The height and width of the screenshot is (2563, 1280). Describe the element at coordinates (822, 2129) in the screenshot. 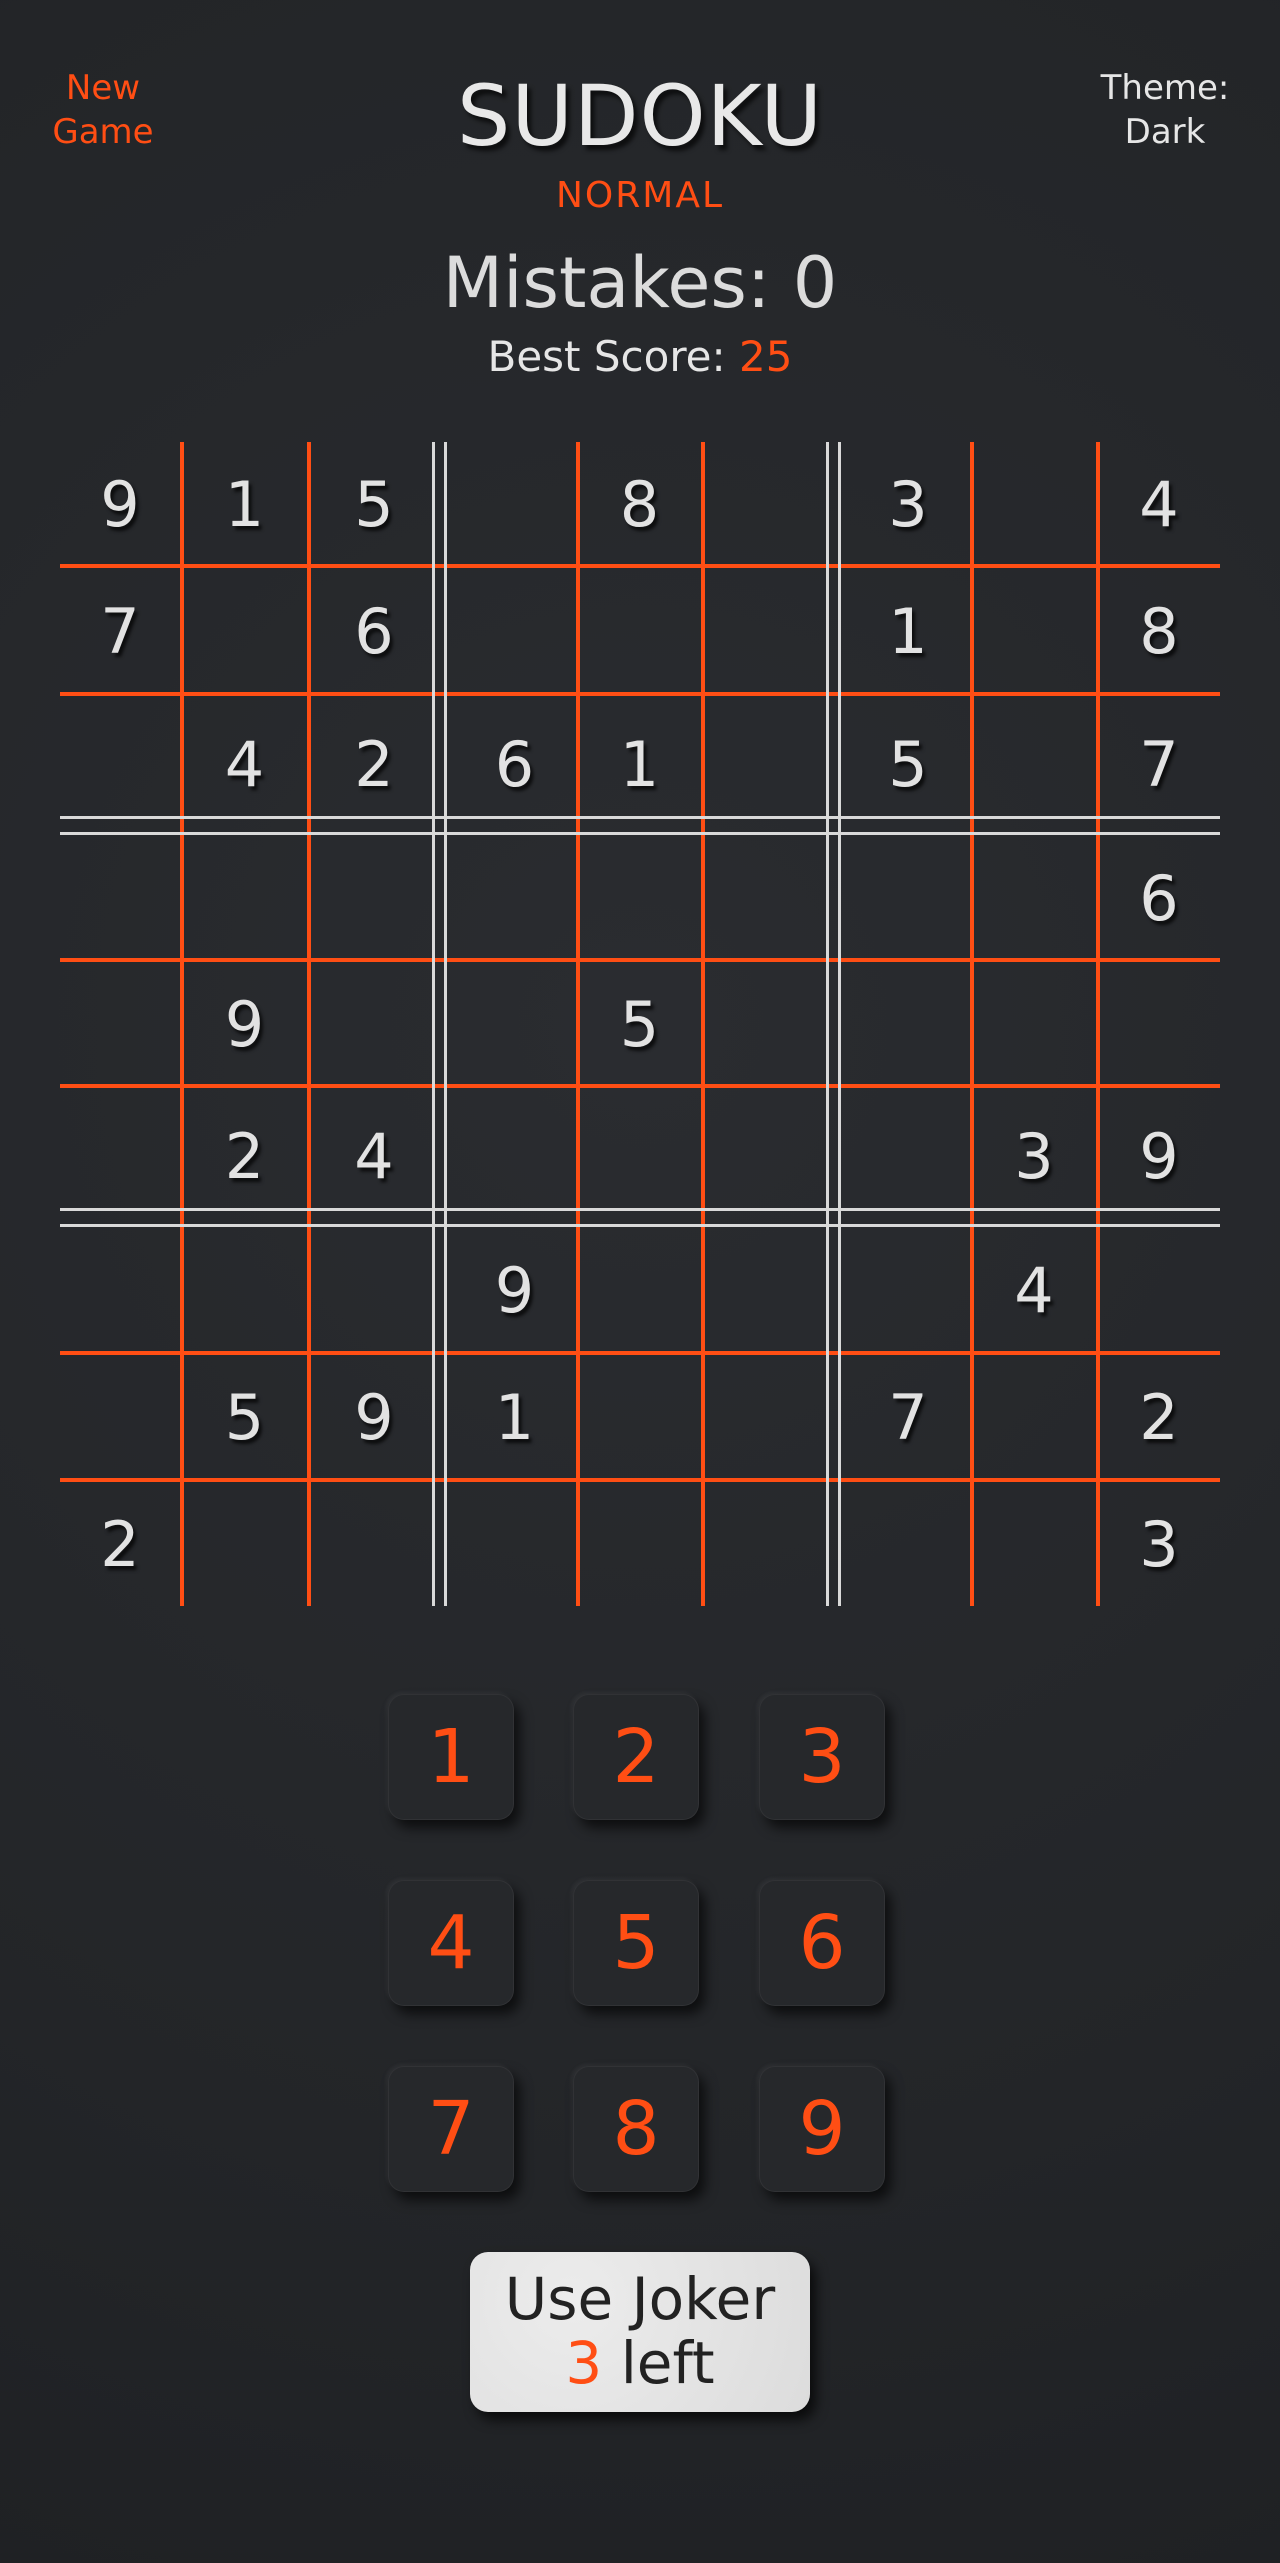

I see `number-button: 9` at that location.